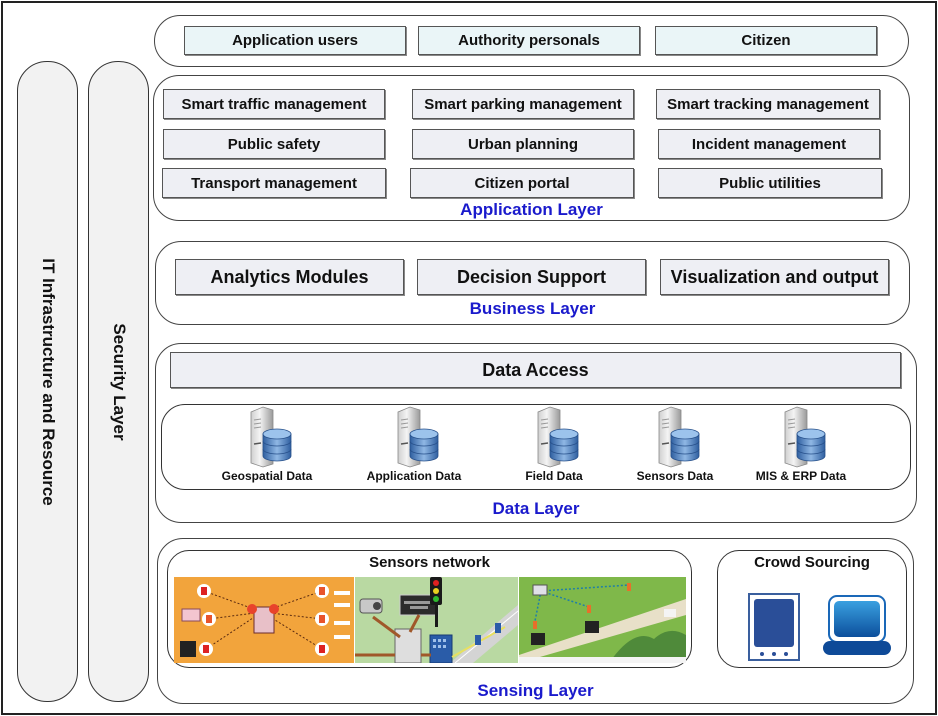  Describe the element at coordinates (812, 609) in the screenshot. I see `crowd-sourcing-panel: Crowd Sourcing` at that location.